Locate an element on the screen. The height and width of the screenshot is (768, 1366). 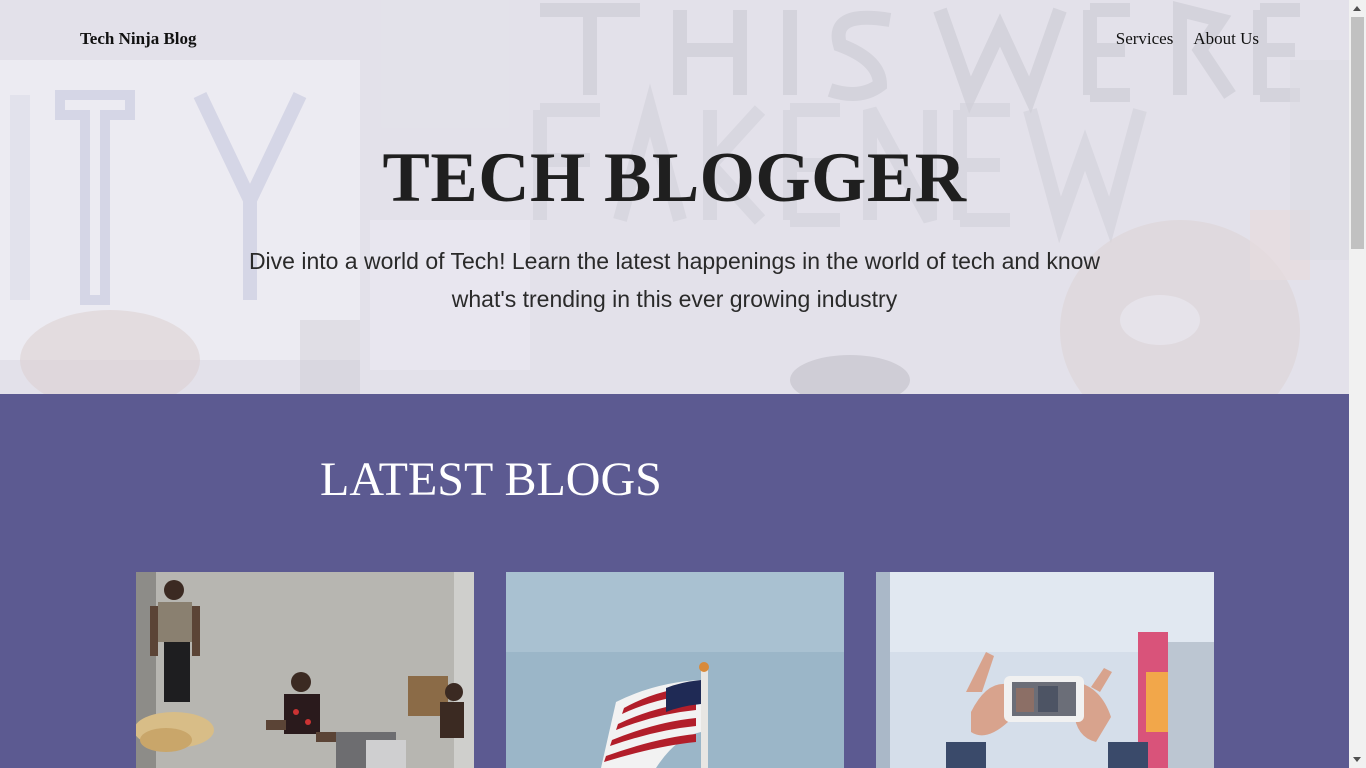
nav-link-about-us: About Us is located at coordinates (1226, 39).